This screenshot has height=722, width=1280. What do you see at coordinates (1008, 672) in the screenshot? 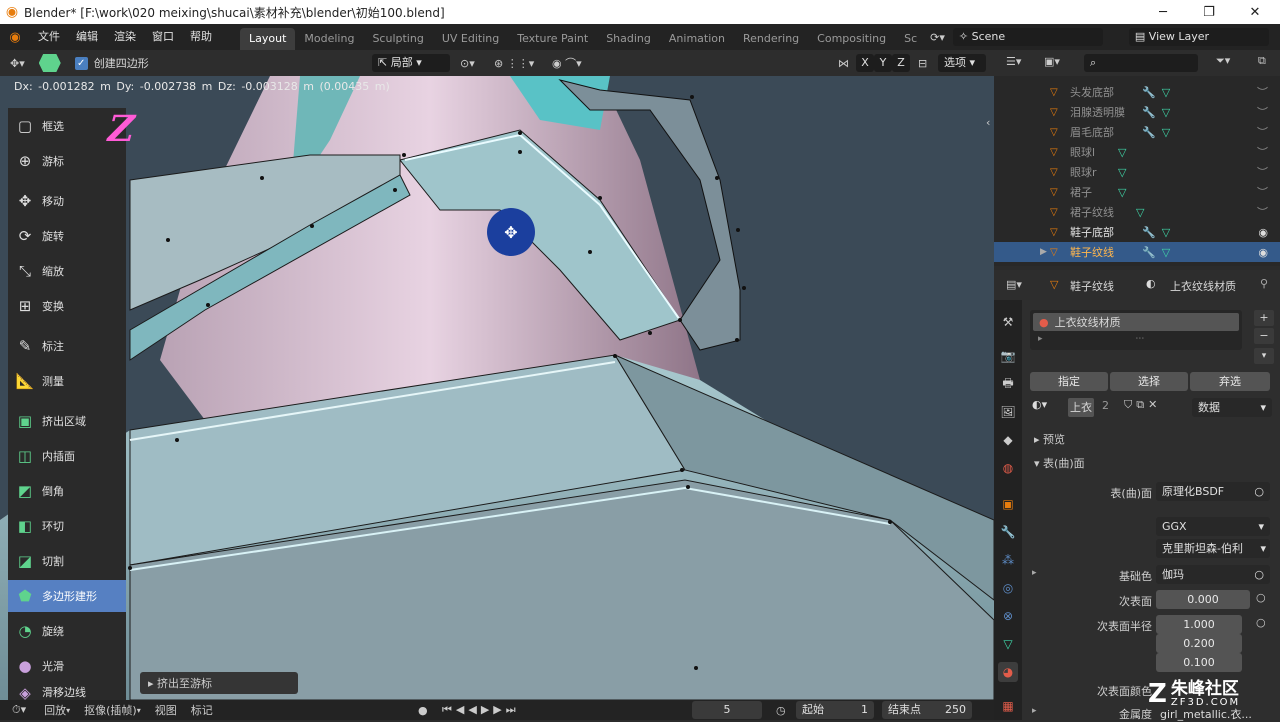
I see `material-tab-icon: ◕` at bounding box center [1008, 672].